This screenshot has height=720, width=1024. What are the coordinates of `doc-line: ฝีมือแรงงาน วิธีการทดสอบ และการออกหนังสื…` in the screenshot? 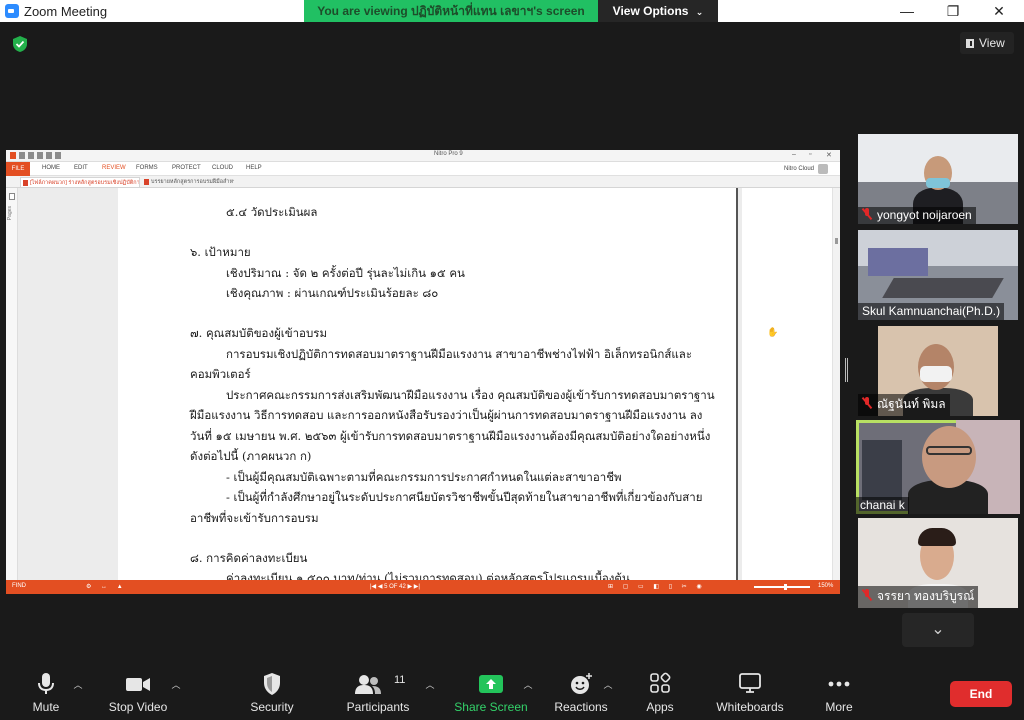 It's located at (446, 415).